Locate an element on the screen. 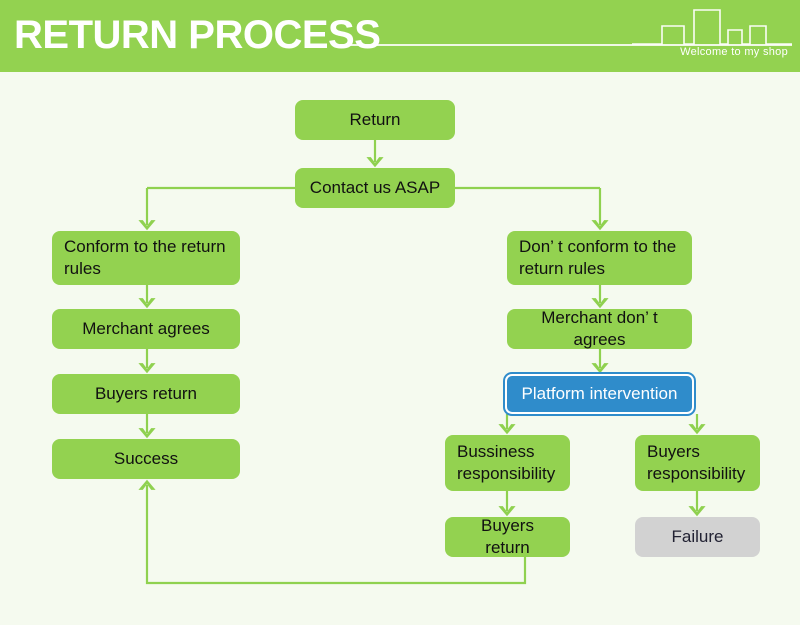 Image resolution: width=800 pixels, height=625 pixels. node-label: Conform to the return rules is located at coordinates (145, 257).